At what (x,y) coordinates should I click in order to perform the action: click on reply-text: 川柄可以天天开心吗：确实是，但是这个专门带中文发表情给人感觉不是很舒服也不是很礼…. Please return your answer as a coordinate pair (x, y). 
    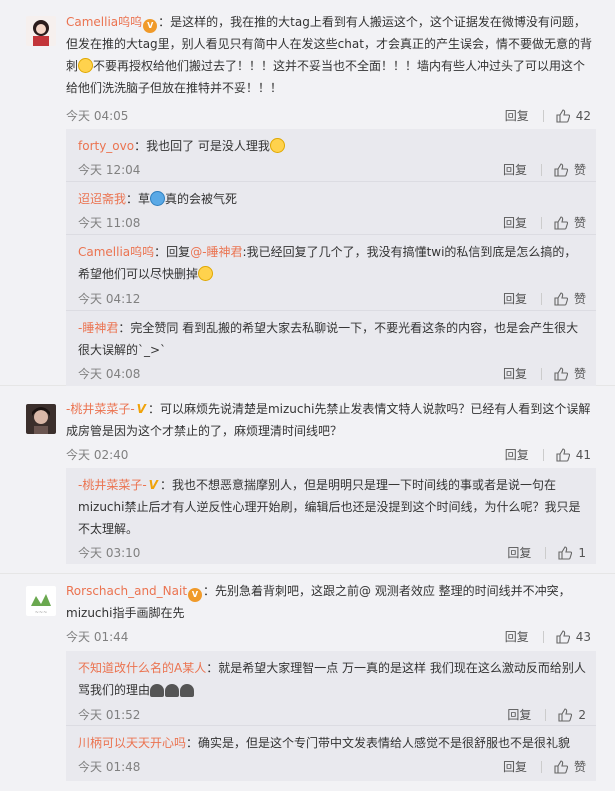
    Looking at the image, I should click on (324, 743).